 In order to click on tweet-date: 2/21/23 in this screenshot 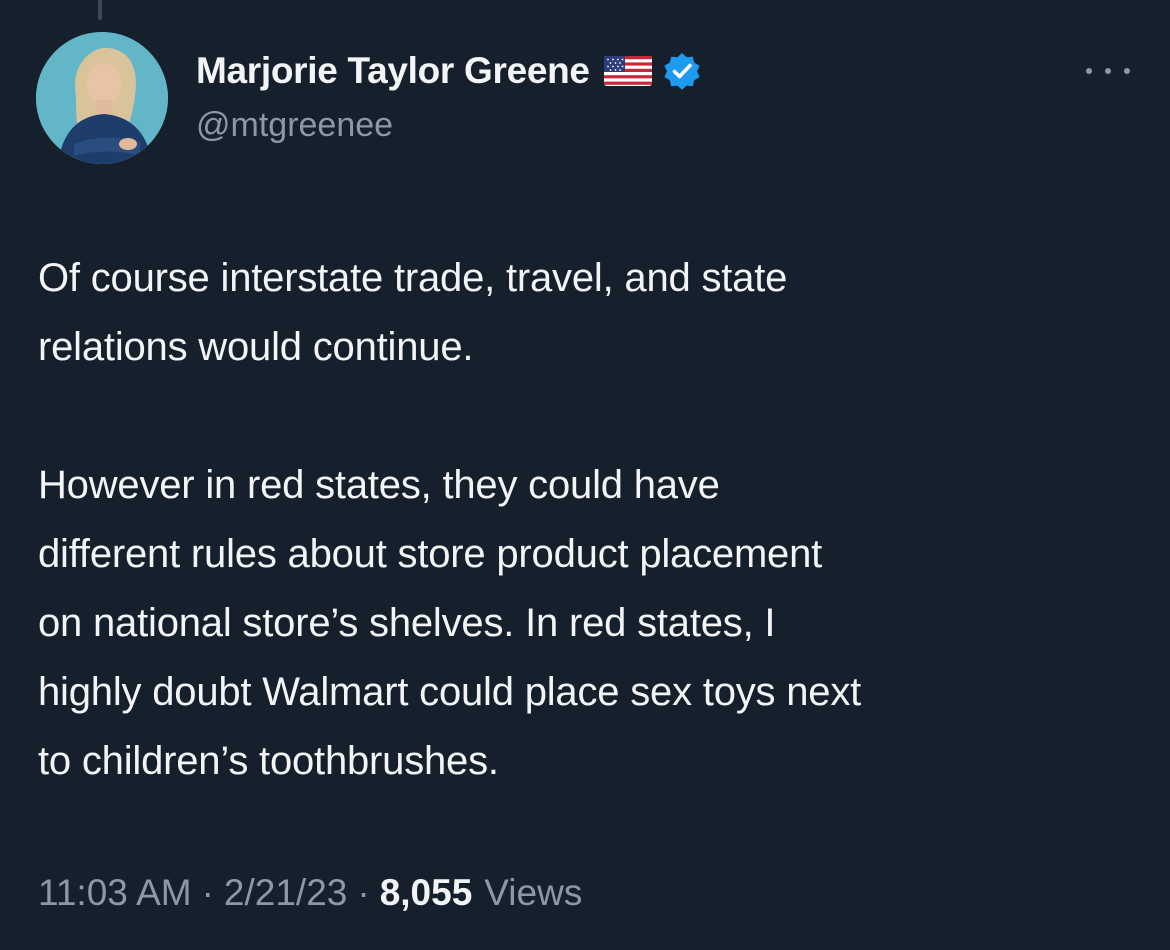, I will do `click(285, 893)`.